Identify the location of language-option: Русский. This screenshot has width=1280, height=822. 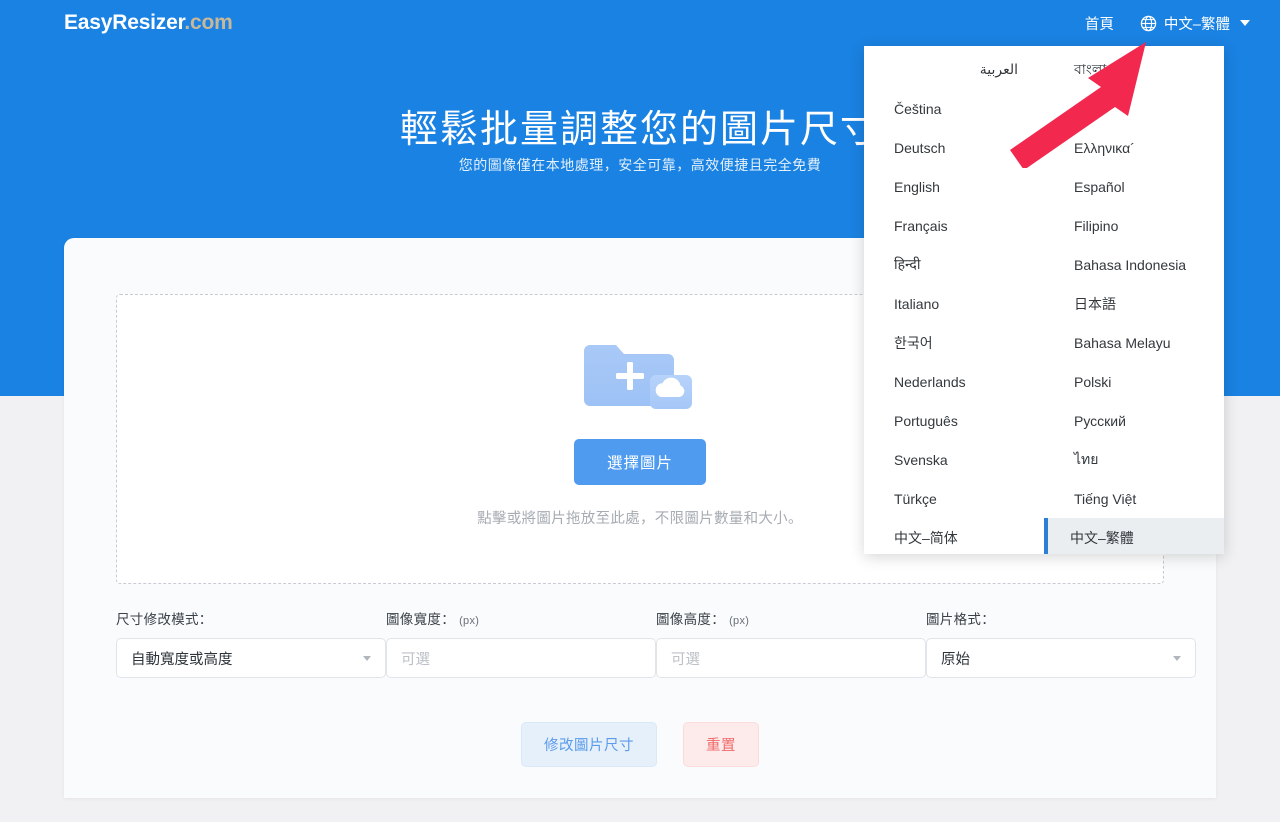
(1134, 420).